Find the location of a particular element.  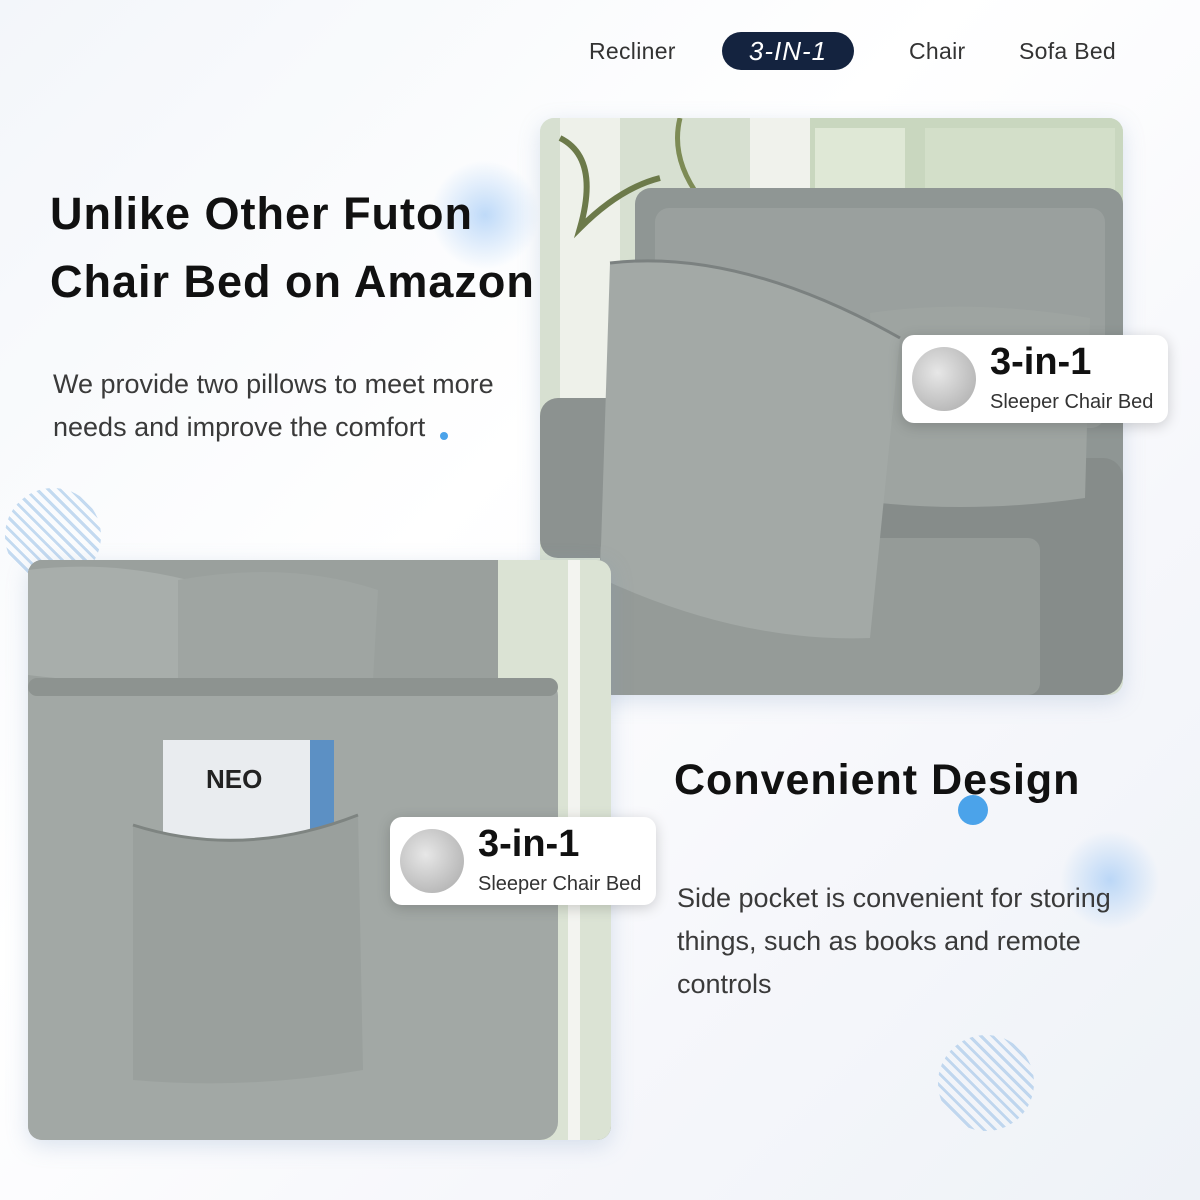

product-variant-nav: Recliner 3-IN-1 Chair Sofa Bed is located at coordinates (860, 52).